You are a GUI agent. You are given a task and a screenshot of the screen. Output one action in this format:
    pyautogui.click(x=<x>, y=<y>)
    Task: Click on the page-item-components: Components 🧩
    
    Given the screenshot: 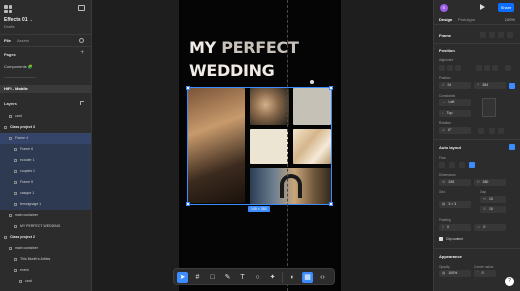 What is the action you would take?
    pyautogui.click(x=18, y=66)
    